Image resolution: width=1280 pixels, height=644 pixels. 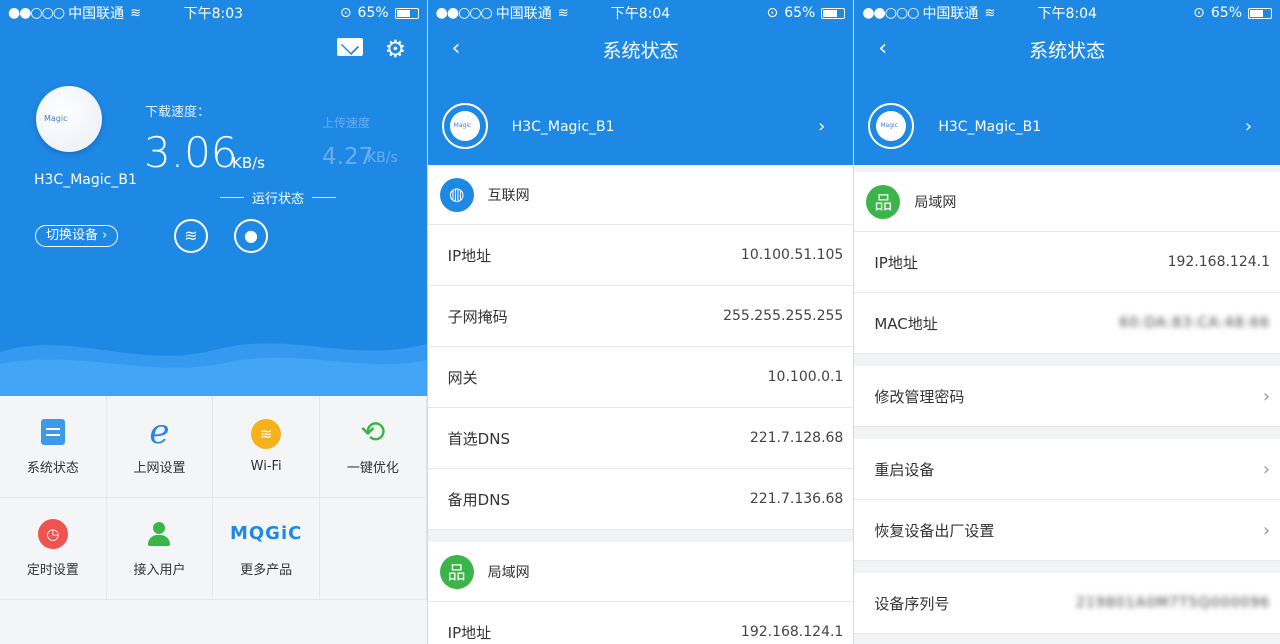 What do you see at coordinates (160, 447) in the screenshot?
I see `grid-item-internet-settings: e 上网设置` at bounding box center [160, 447].